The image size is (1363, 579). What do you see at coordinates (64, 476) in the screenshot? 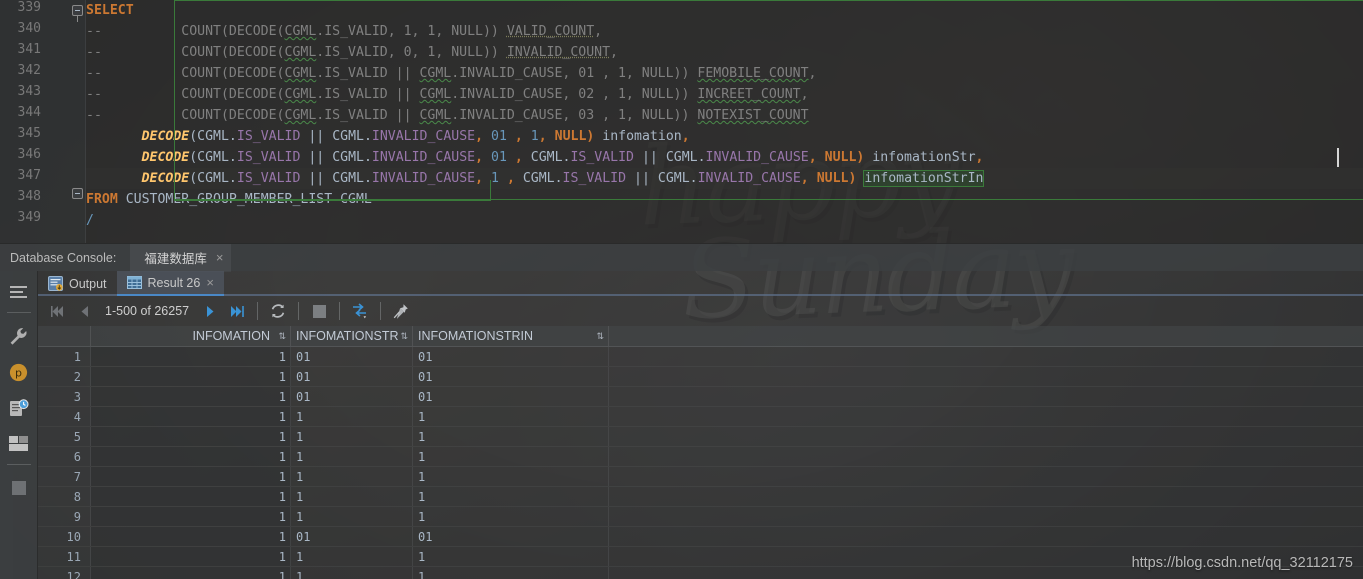
I see `table-cell-rownum: 7` at bounding box center [64, 476].